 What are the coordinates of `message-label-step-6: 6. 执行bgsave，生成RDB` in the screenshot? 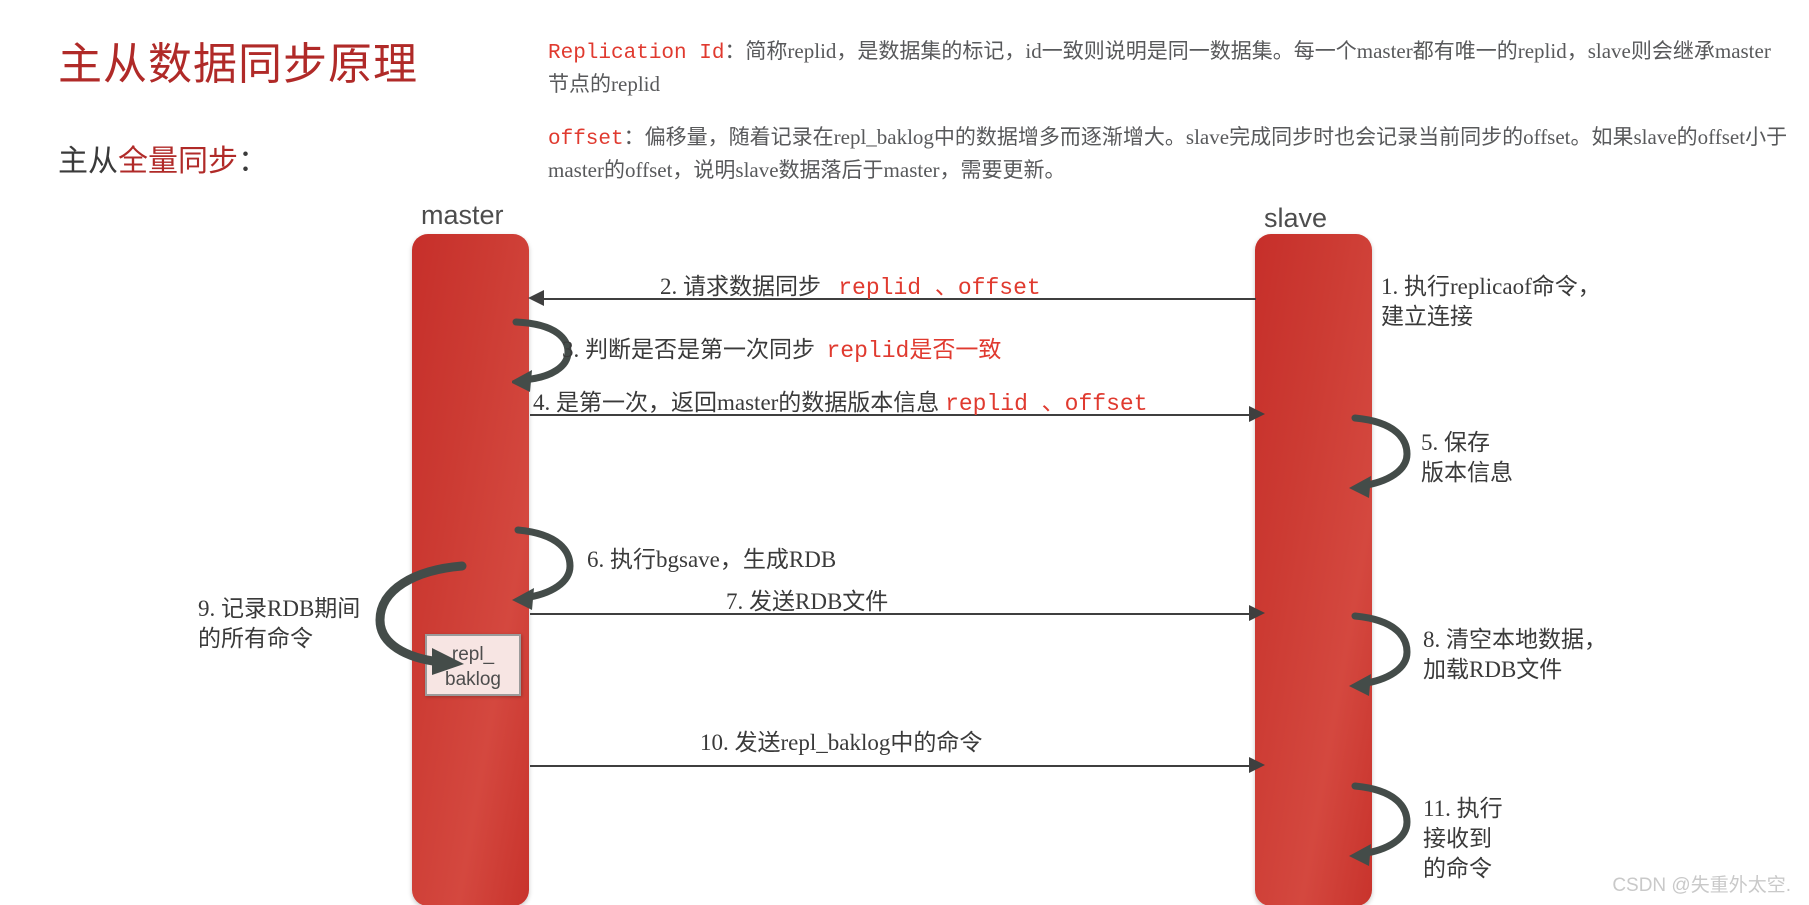 It's located at (712, 559).